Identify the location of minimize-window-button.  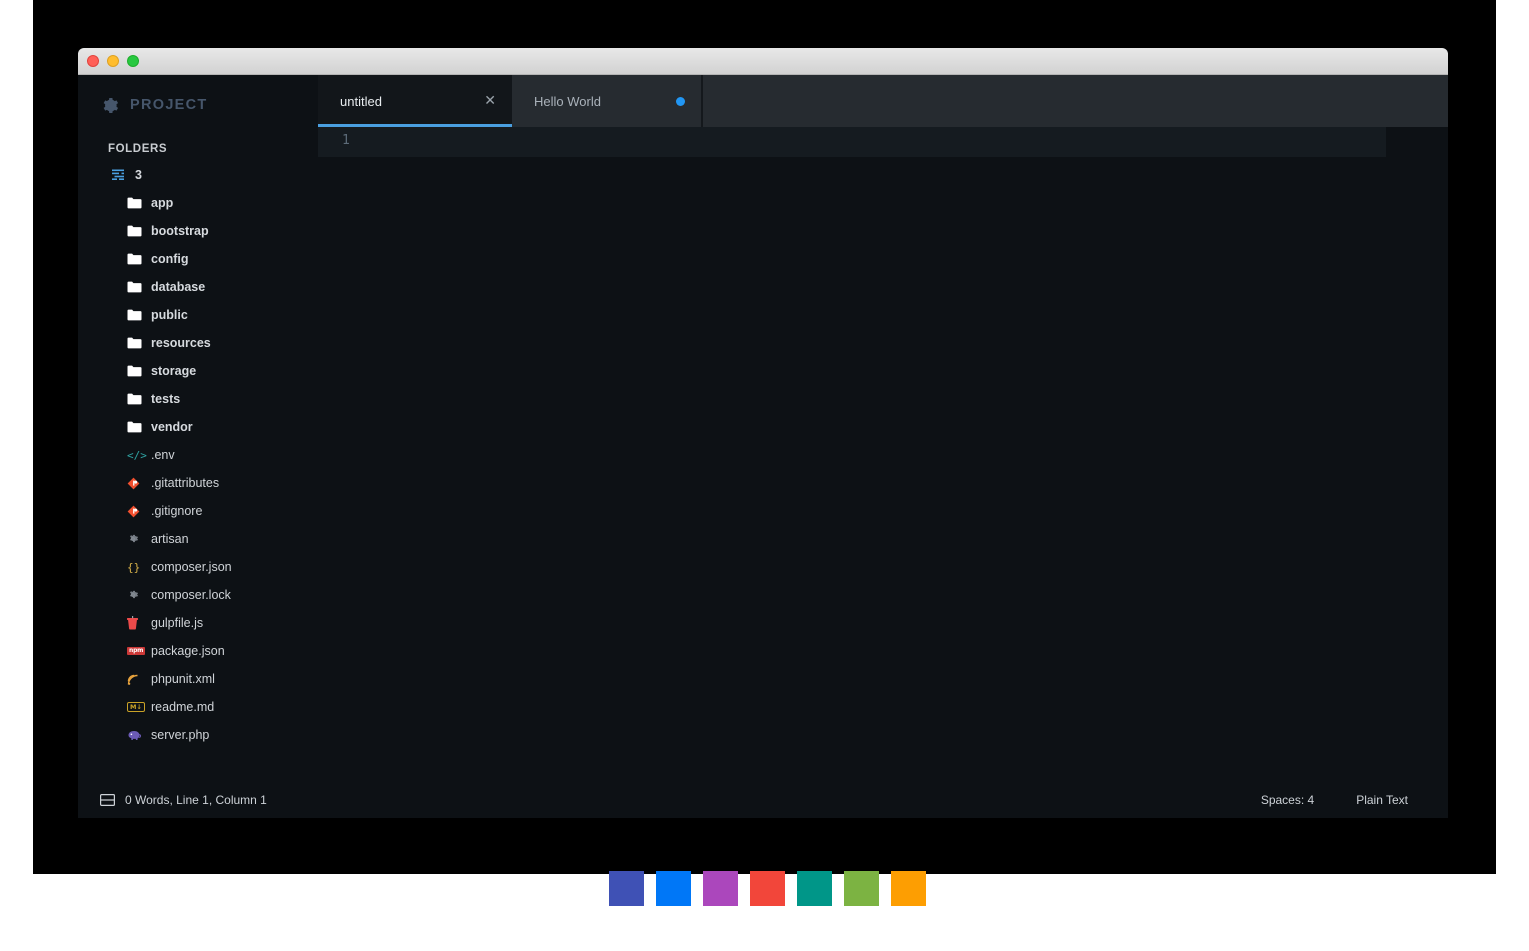
(113, 61).